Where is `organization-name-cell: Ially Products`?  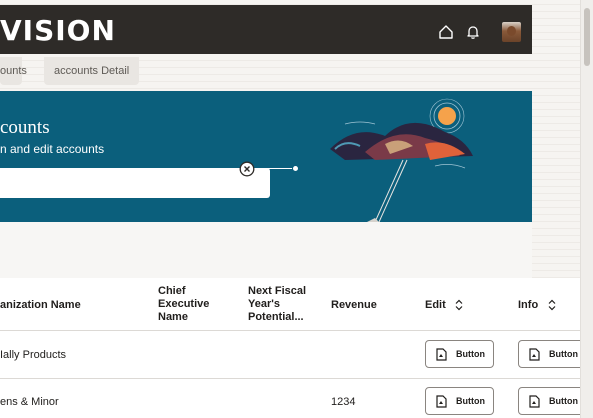 organization-name-cell: Ially Products is located at coordinates (33, 355).